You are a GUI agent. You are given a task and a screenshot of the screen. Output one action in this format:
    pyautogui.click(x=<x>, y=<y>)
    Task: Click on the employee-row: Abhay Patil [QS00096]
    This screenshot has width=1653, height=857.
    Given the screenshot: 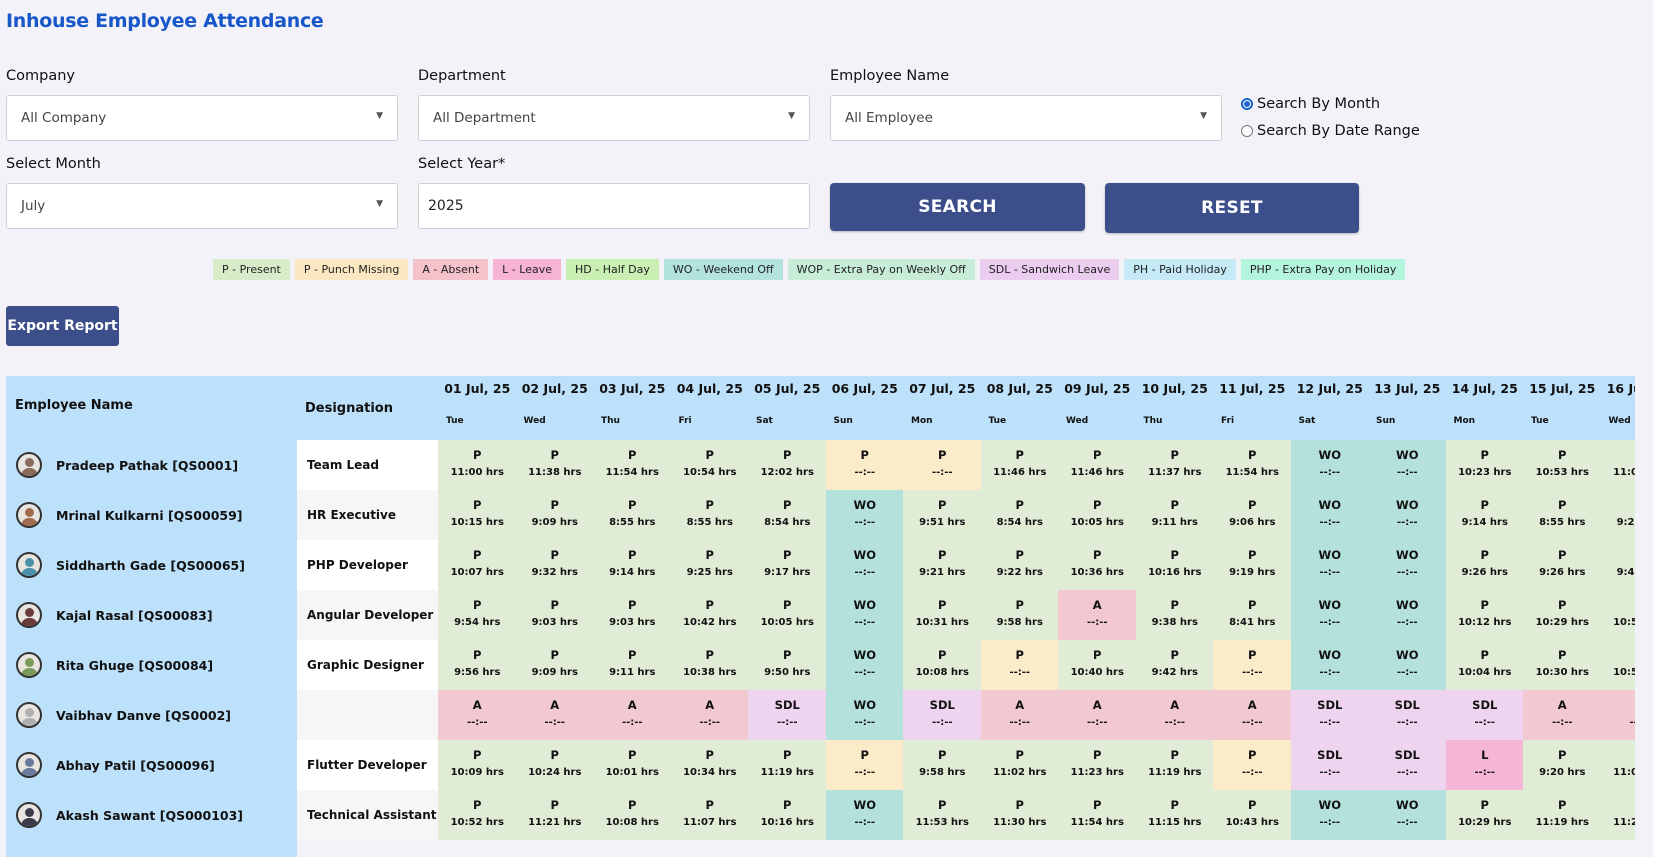 What is the action you would take?
    pyautogui.click(x=110, y=765)
    